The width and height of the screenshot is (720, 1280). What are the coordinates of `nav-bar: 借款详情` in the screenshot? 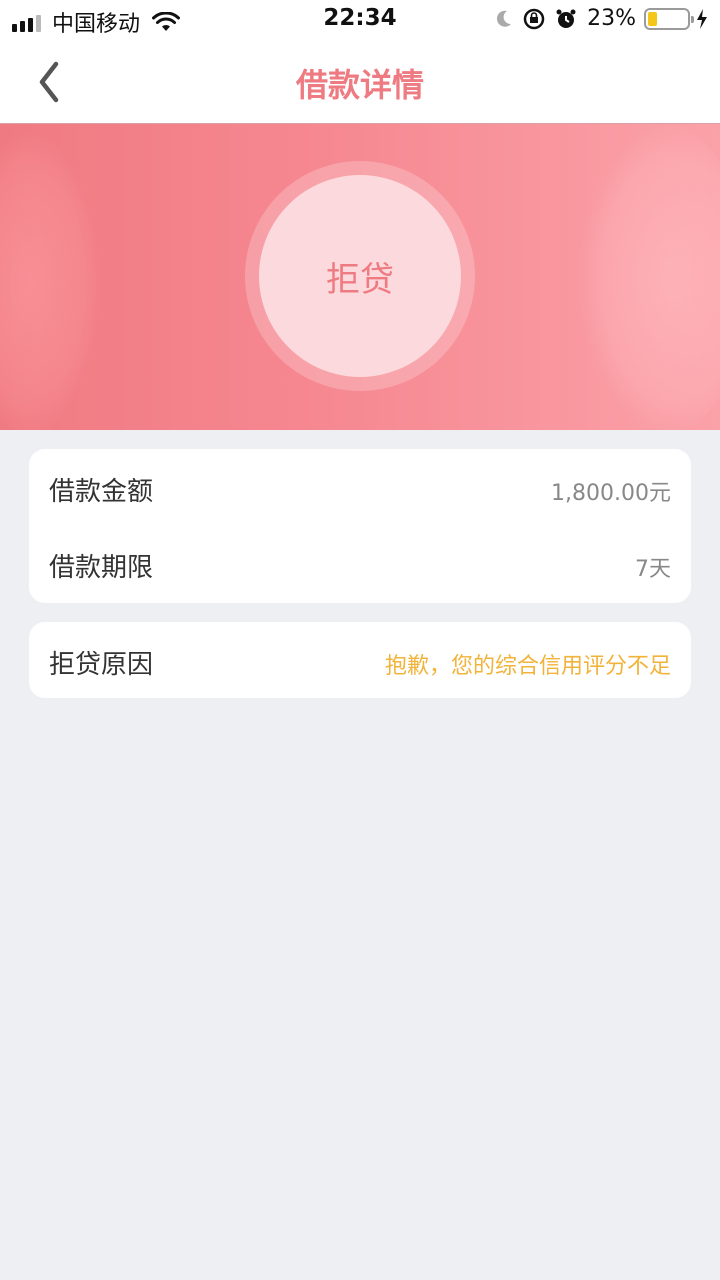 It's located at (360, 82).